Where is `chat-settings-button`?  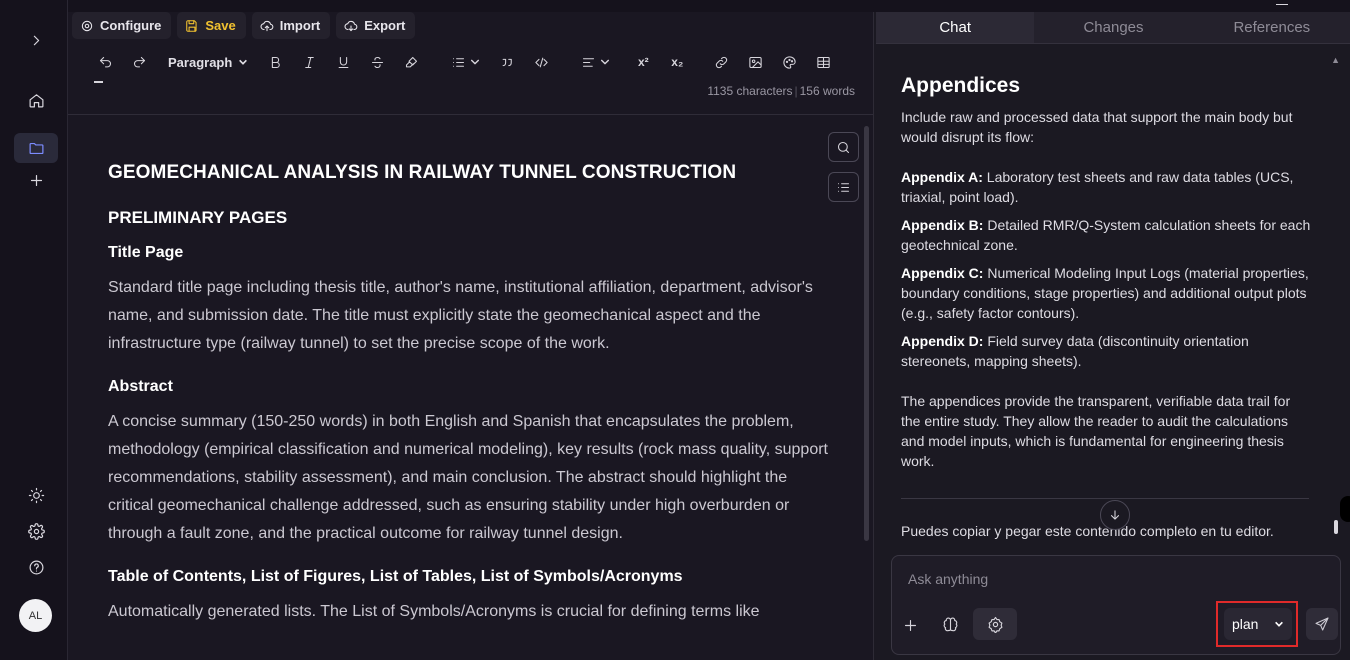 chat-settings-button is located at coordinates (995, 624).